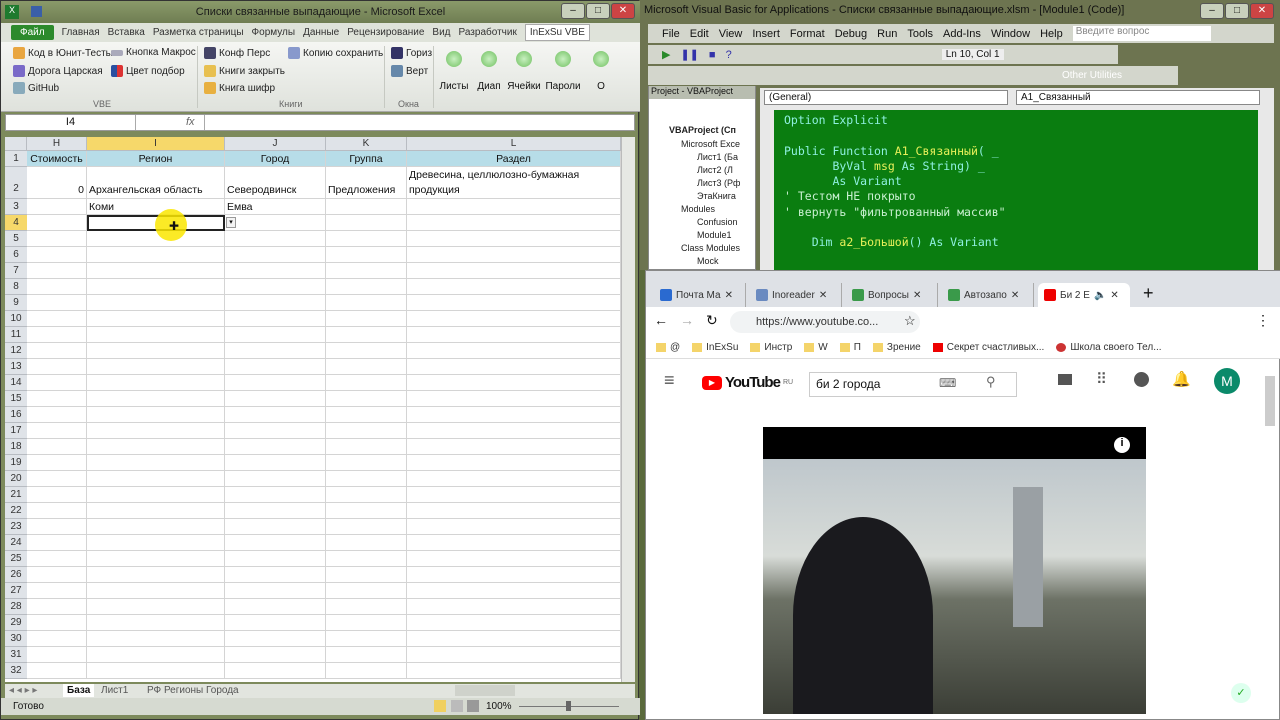 The width and height of the screenshot is (1280, 720). What do you see at coordinates (16, 335) in the screenshot?
I see `row-header: 11` at bounding box center [16, 335].